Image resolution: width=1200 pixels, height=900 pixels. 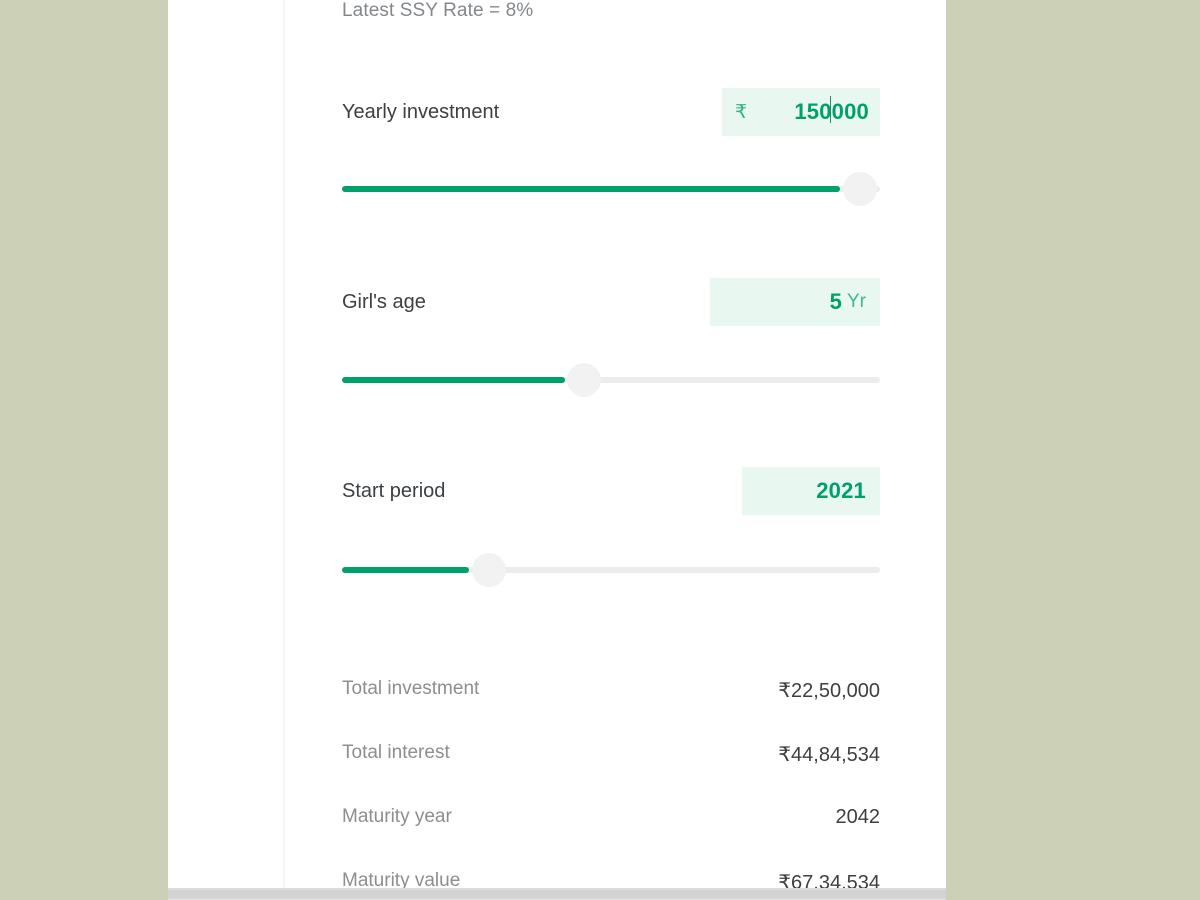 I want to click on ssy-rate-note: Latest SSY Rate = 8%, so click(x=438, y=10).